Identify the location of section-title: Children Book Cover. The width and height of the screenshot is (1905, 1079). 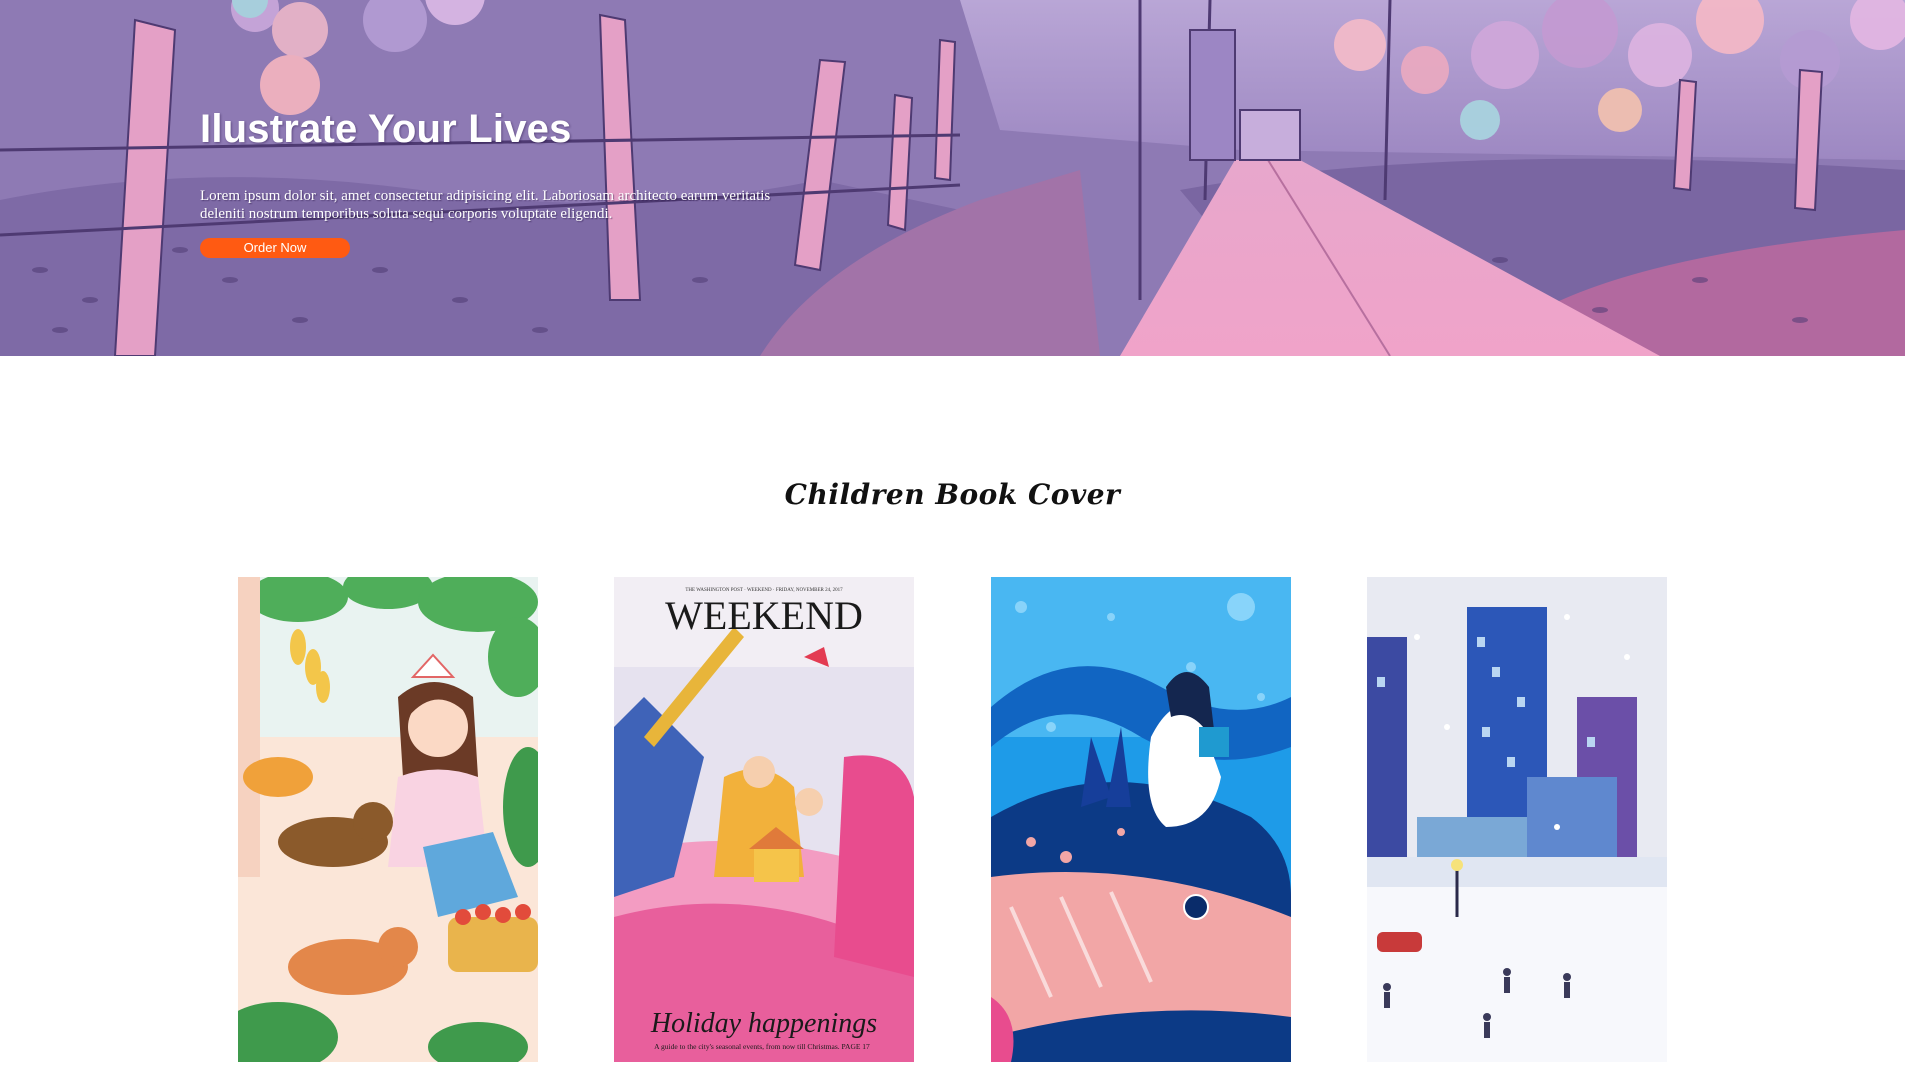
(952, 494).